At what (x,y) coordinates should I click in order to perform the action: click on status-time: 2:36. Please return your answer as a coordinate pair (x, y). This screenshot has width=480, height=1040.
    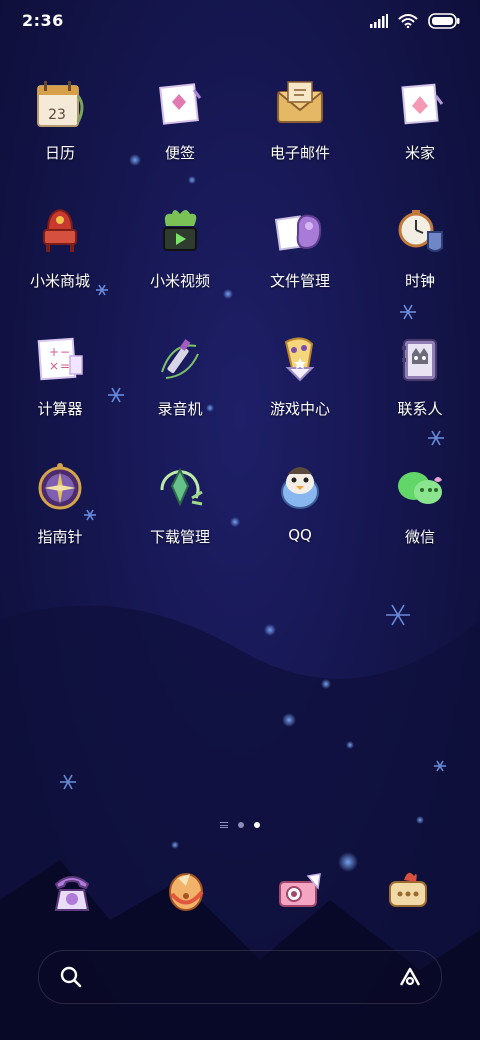
    Looking at the image, I should click on (43, 20).